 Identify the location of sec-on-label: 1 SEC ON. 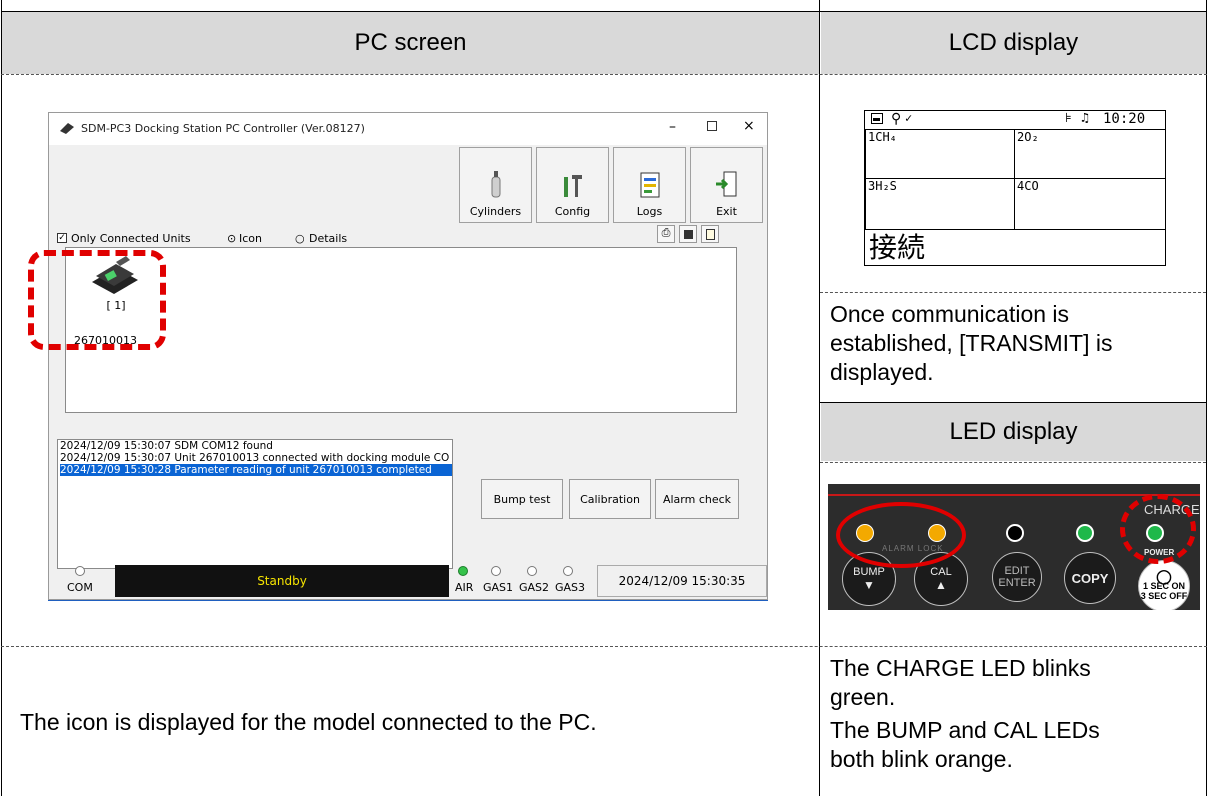
(1163, 586).